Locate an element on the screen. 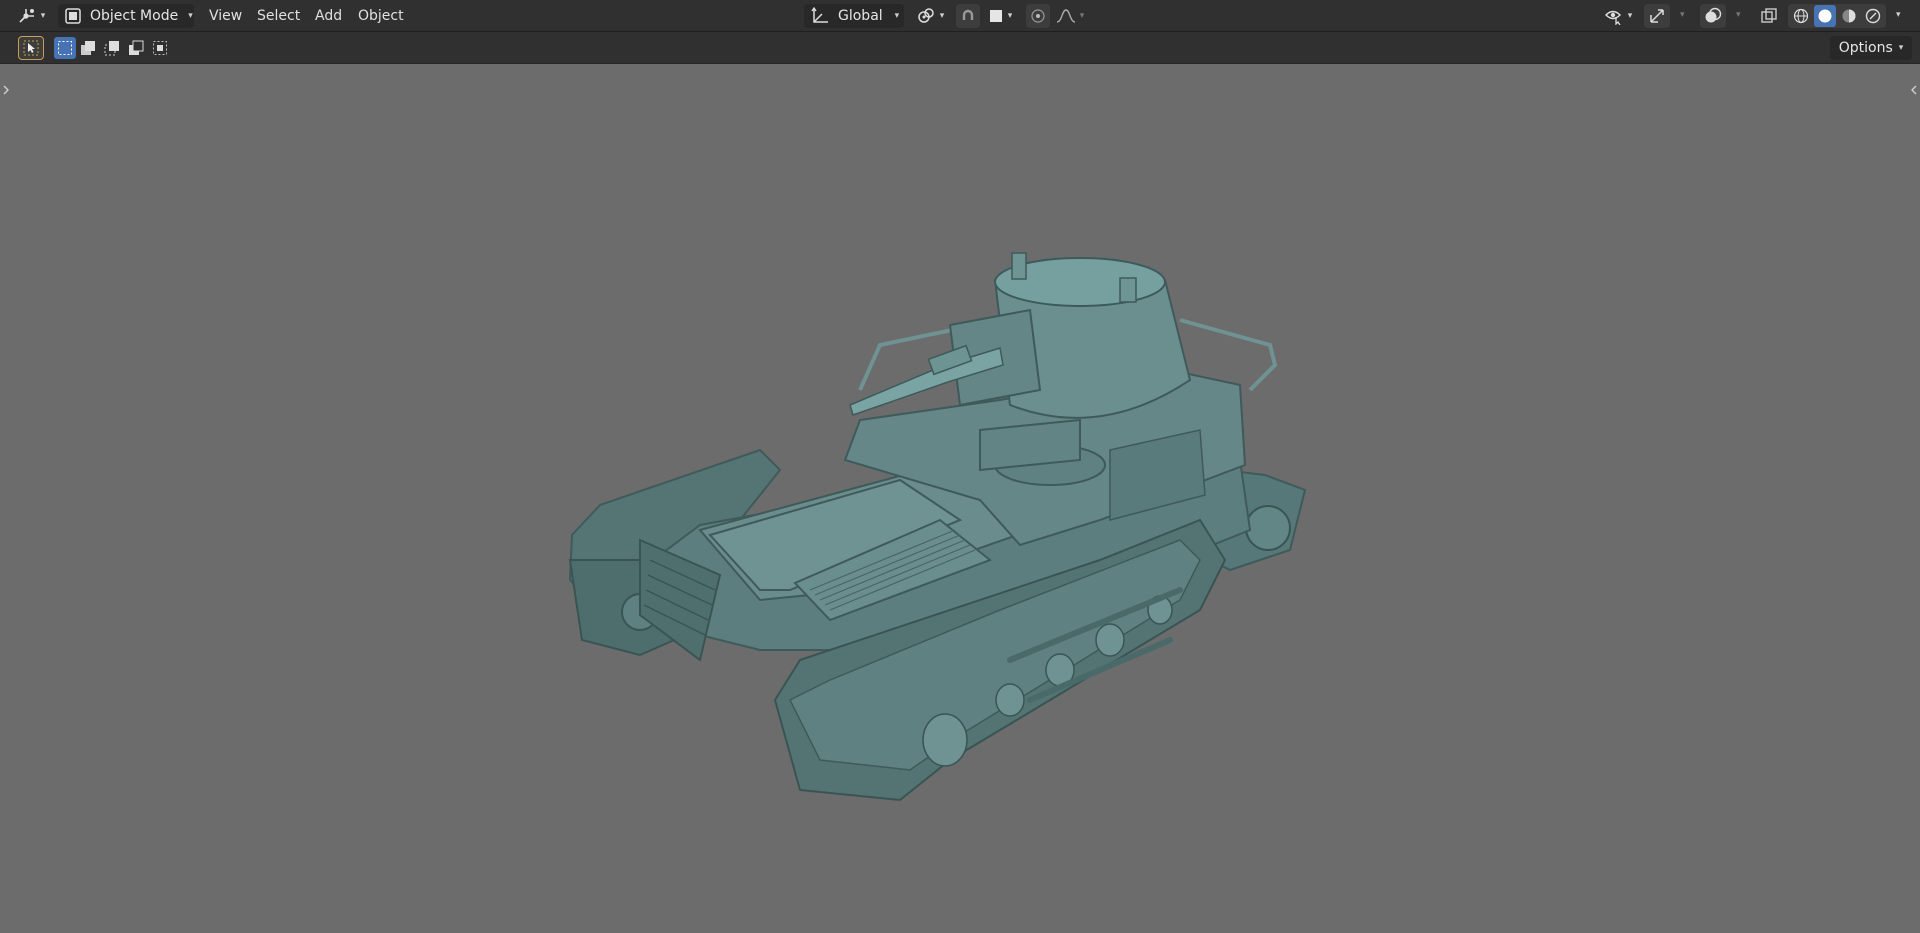 This screenshot has height=933, width=1920. snap-increment-icon is located at coordinates (995, 16).